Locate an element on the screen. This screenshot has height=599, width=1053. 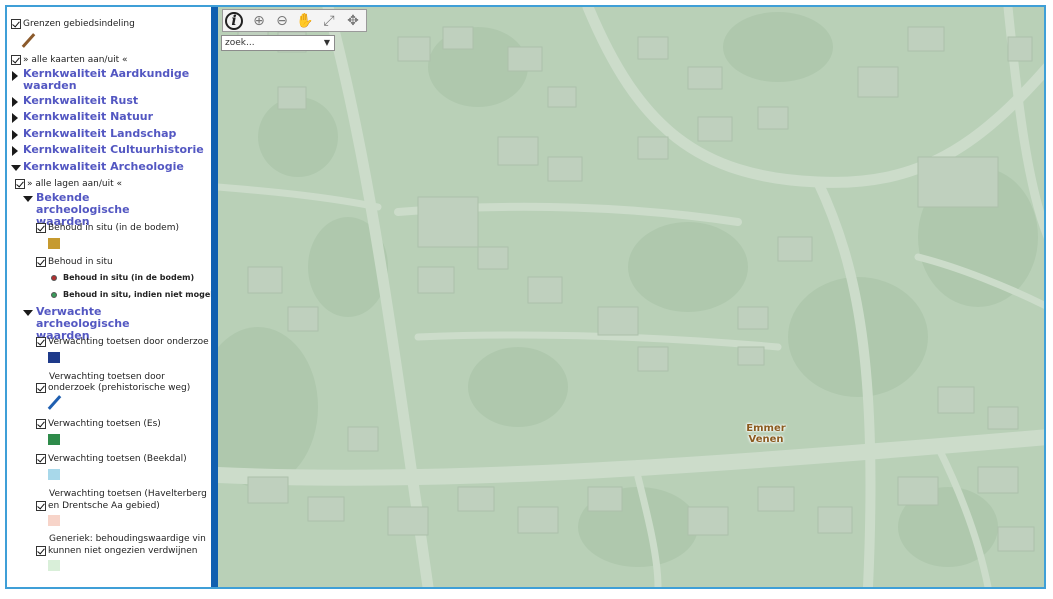
layer-label: Verwachting toetsen (Beekdal) is located at coordinates (117, 459).